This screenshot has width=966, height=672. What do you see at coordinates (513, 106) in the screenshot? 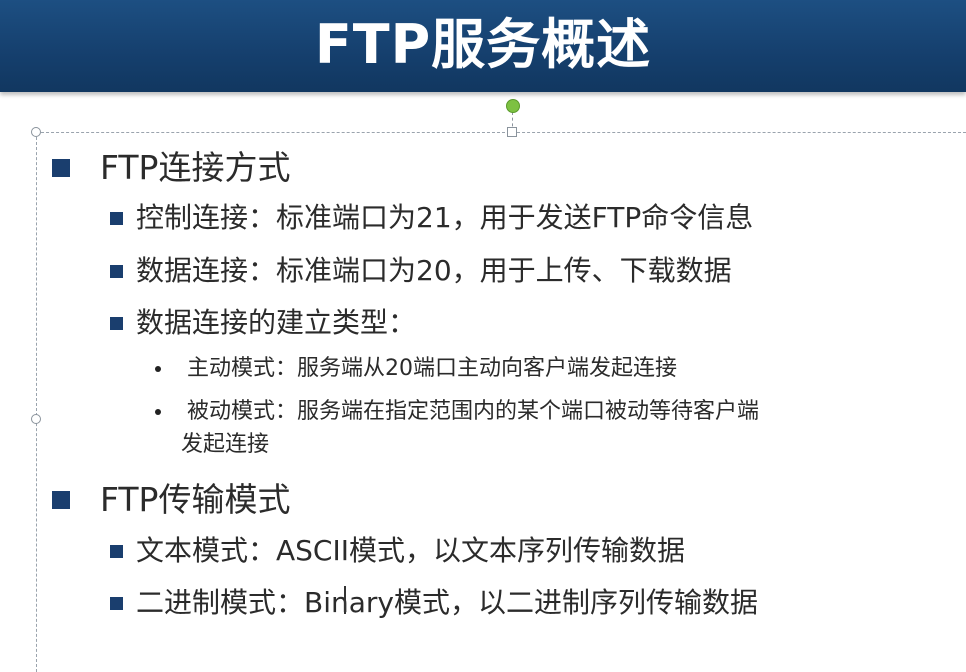
I see `rotate-handle` at bounding box center [513, 106].